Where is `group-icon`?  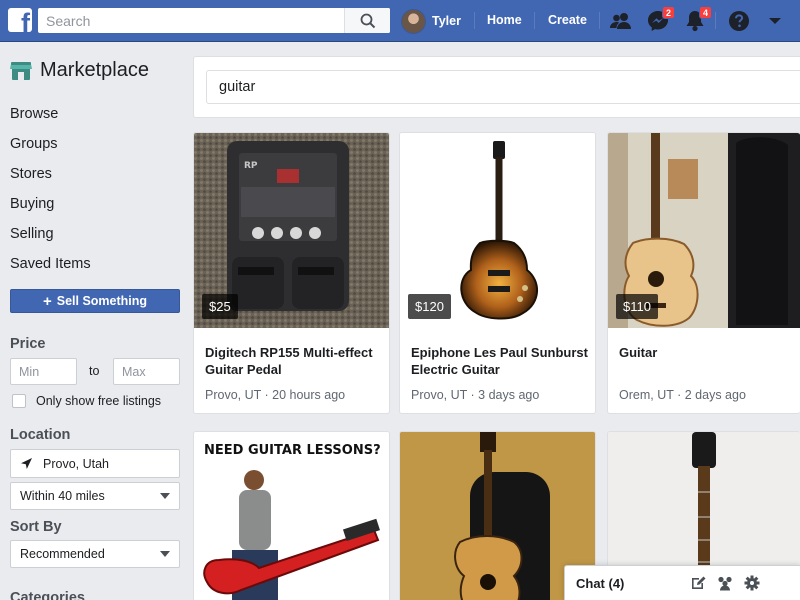
group-icon is located at coordinates (725, 583).